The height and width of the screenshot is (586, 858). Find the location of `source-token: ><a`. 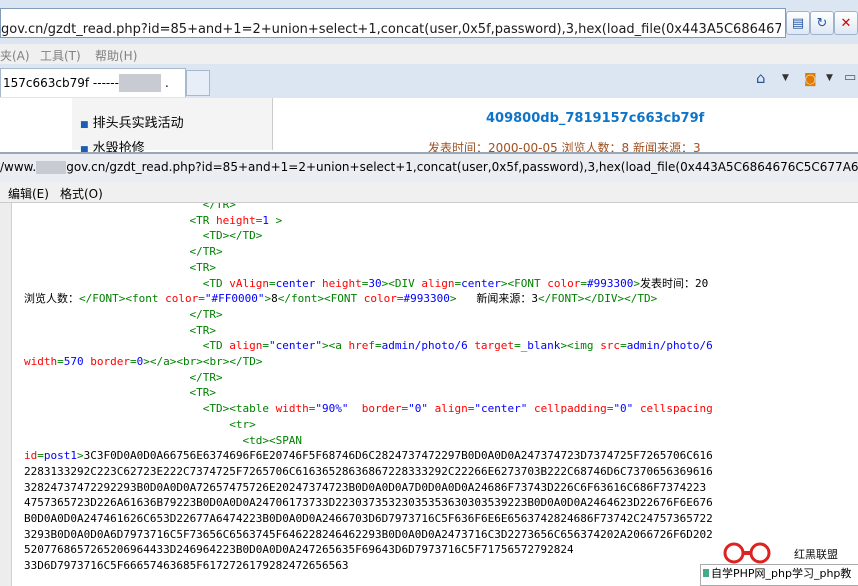

source-token: ><a is located at coordinates (335, 346).